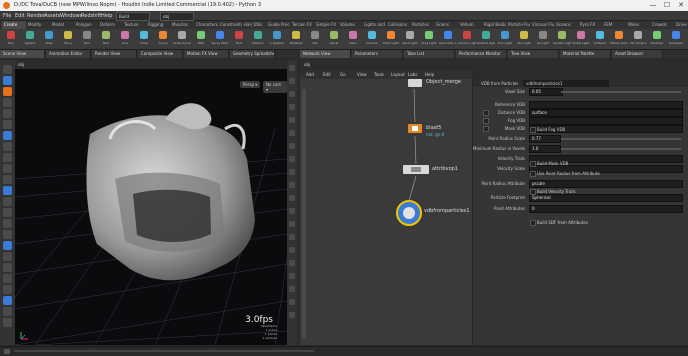  Describe the element at coordinates (562, 39) in the screenshot. I see `shelf-tool-button: Caustic Light` at that location.